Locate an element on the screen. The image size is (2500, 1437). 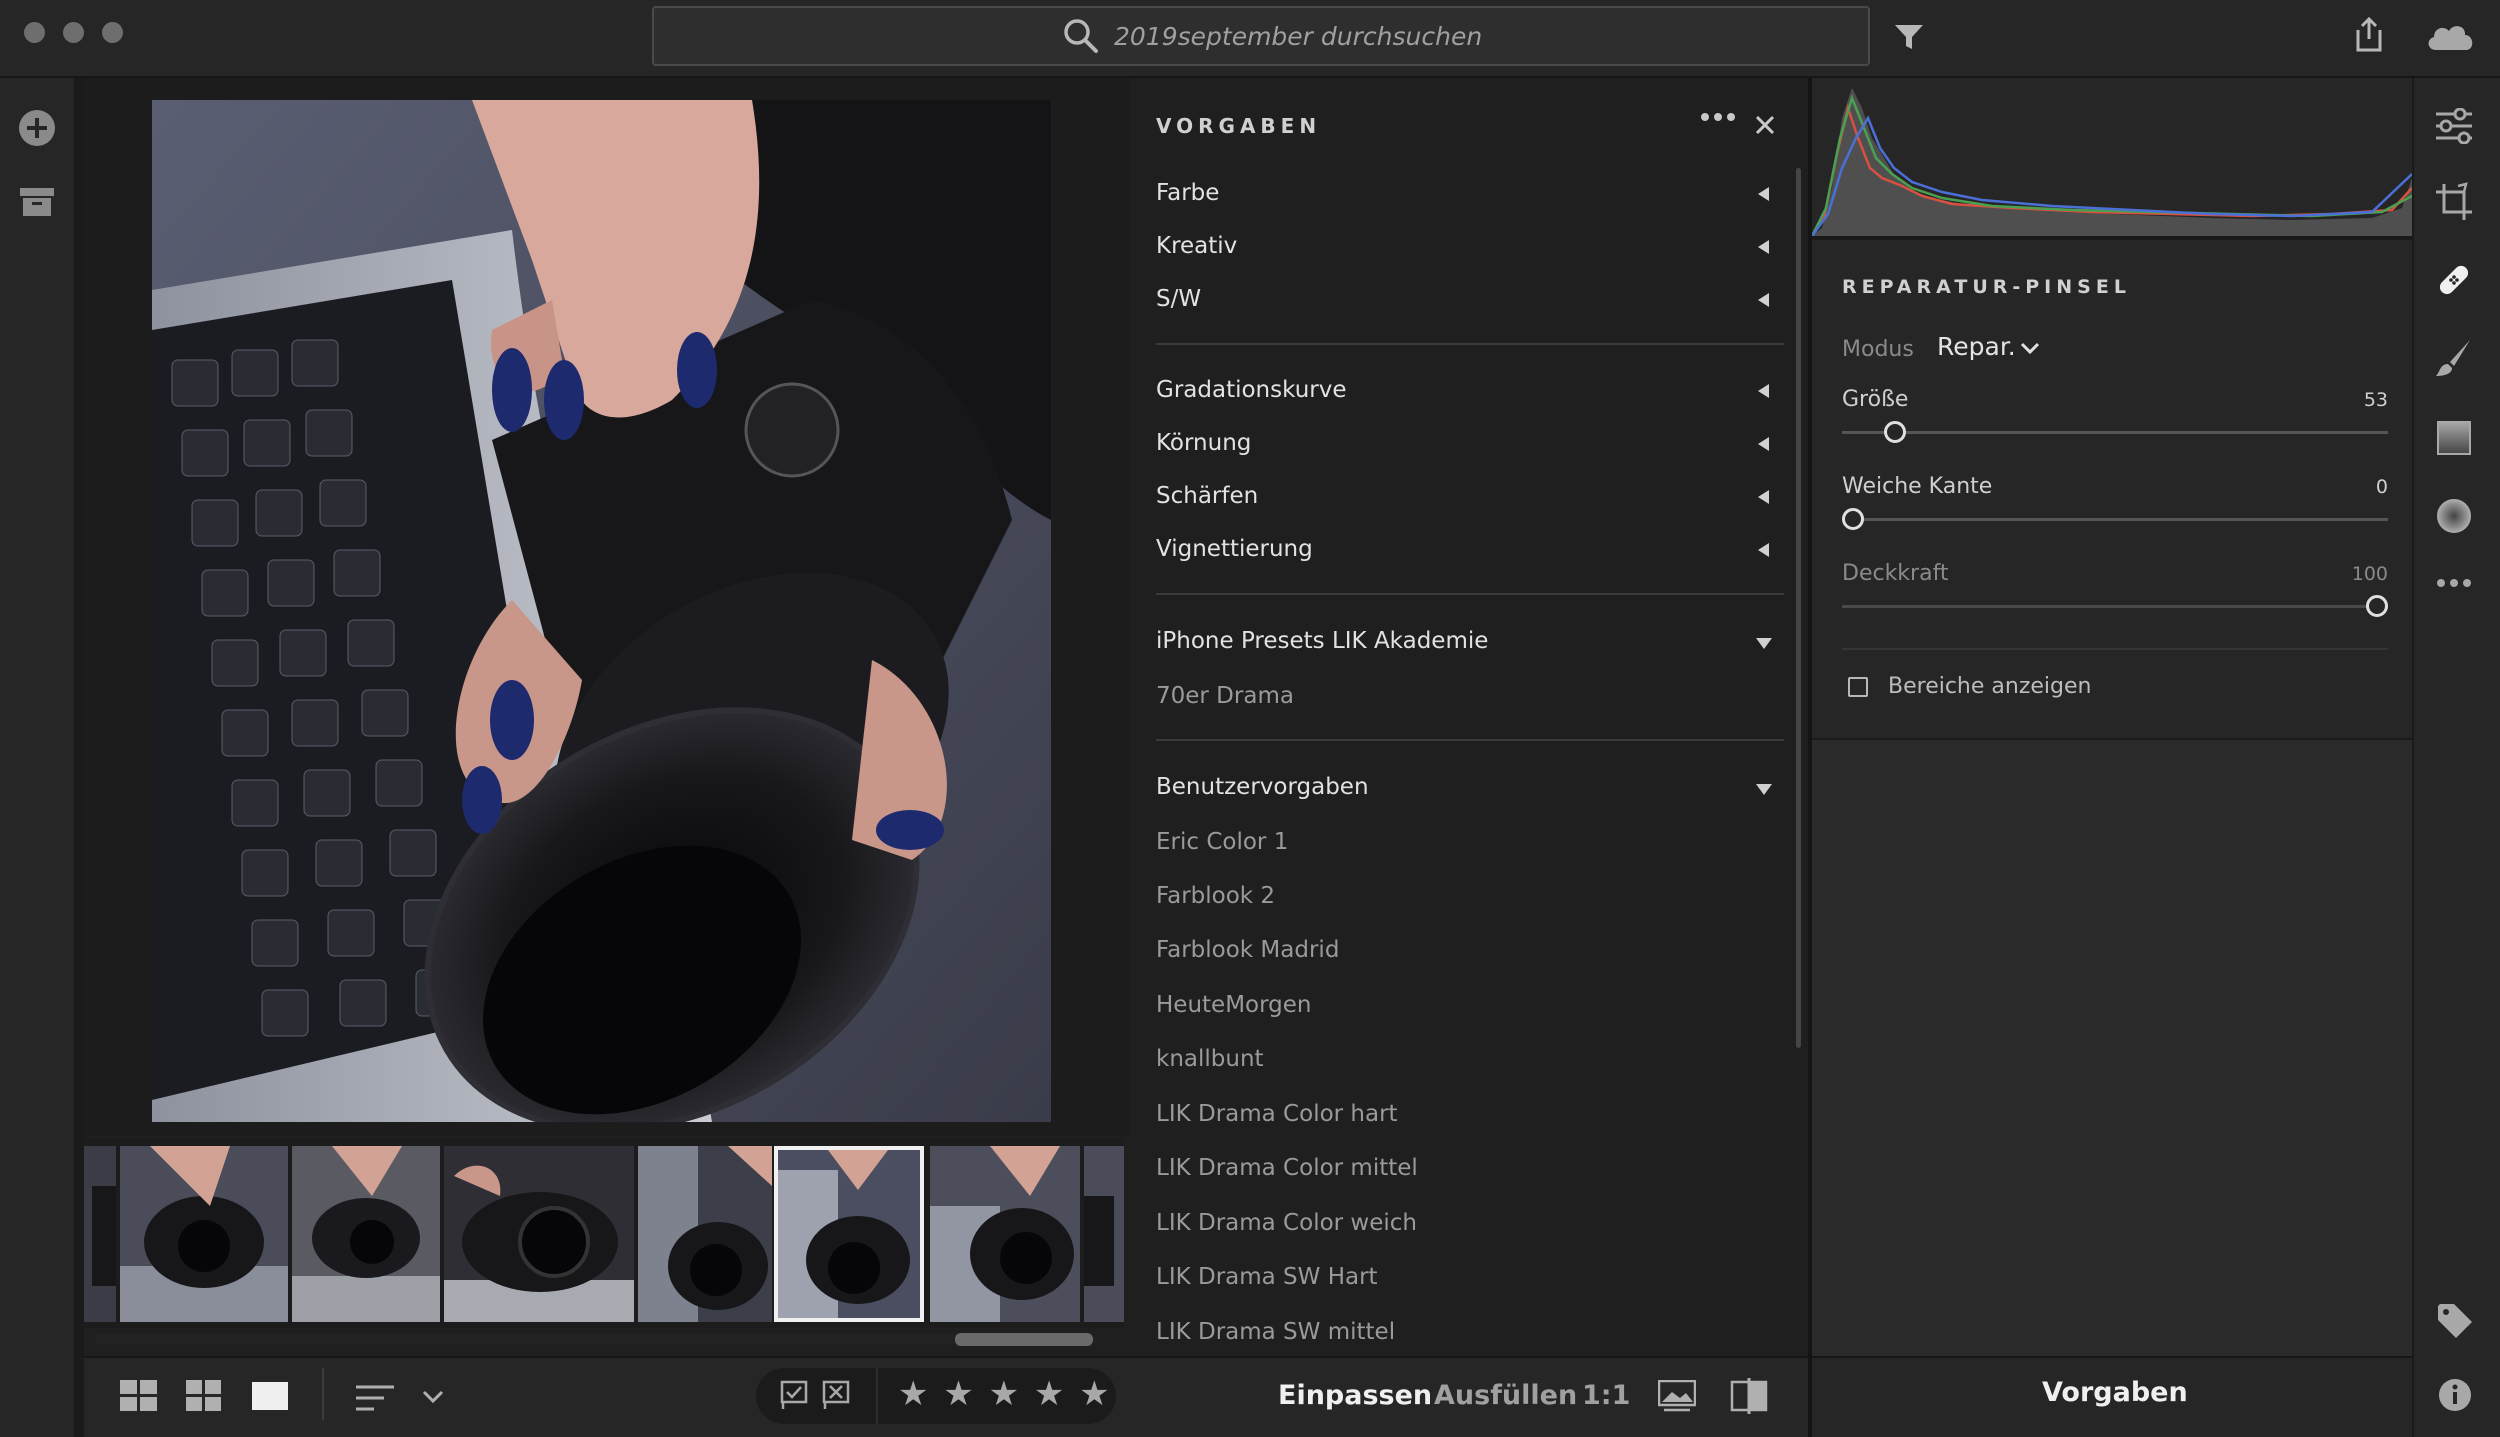
preset-item: Farblook 2 is located at coordinates (1215, 896).